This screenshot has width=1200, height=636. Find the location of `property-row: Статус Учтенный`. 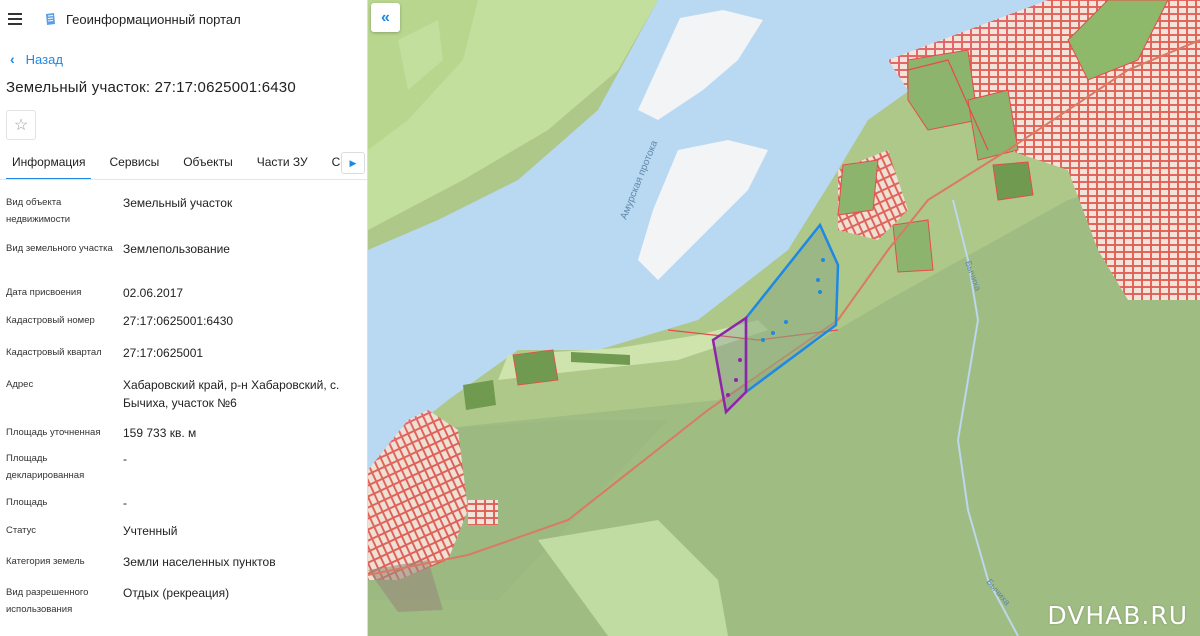

property-row: Статус Учтенный is located at coordinates (183, 537).